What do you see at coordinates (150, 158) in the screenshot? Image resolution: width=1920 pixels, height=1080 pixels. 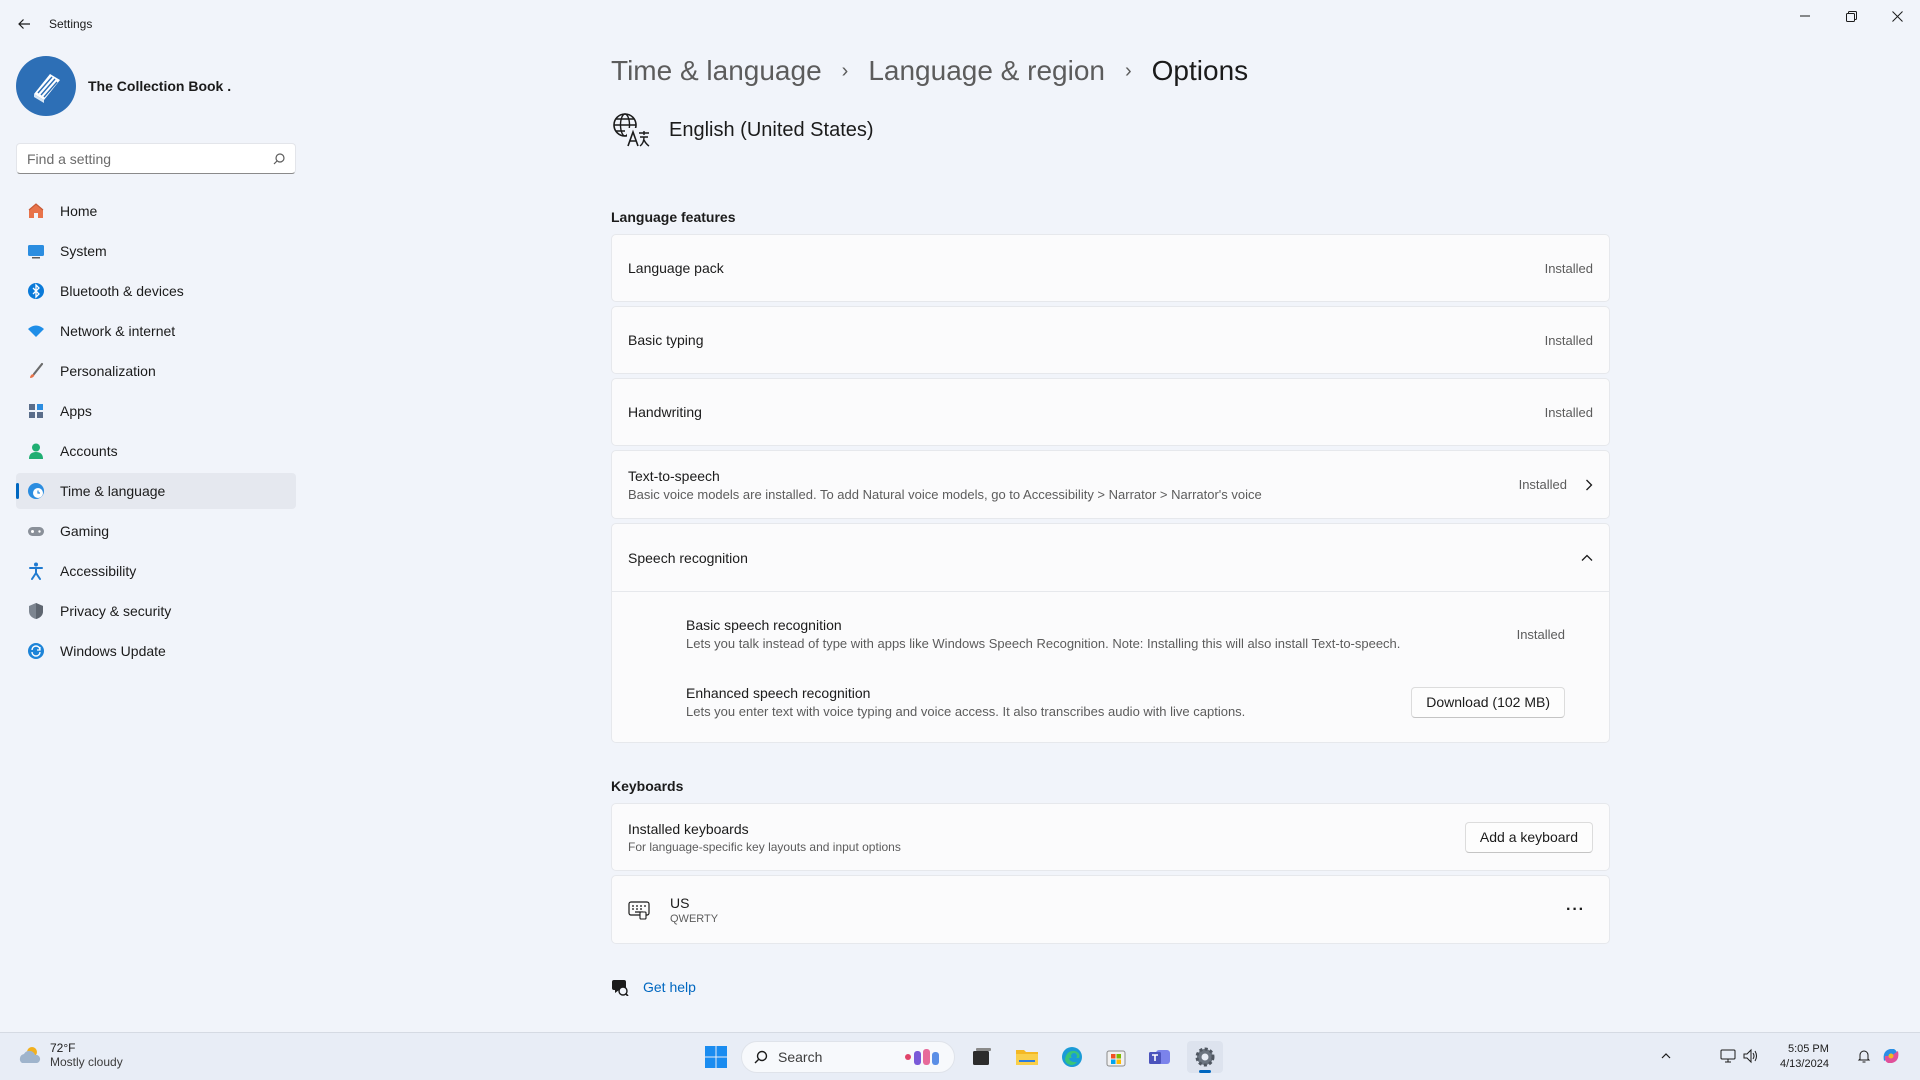 I see `search-input` at bounding box center [150, 158].